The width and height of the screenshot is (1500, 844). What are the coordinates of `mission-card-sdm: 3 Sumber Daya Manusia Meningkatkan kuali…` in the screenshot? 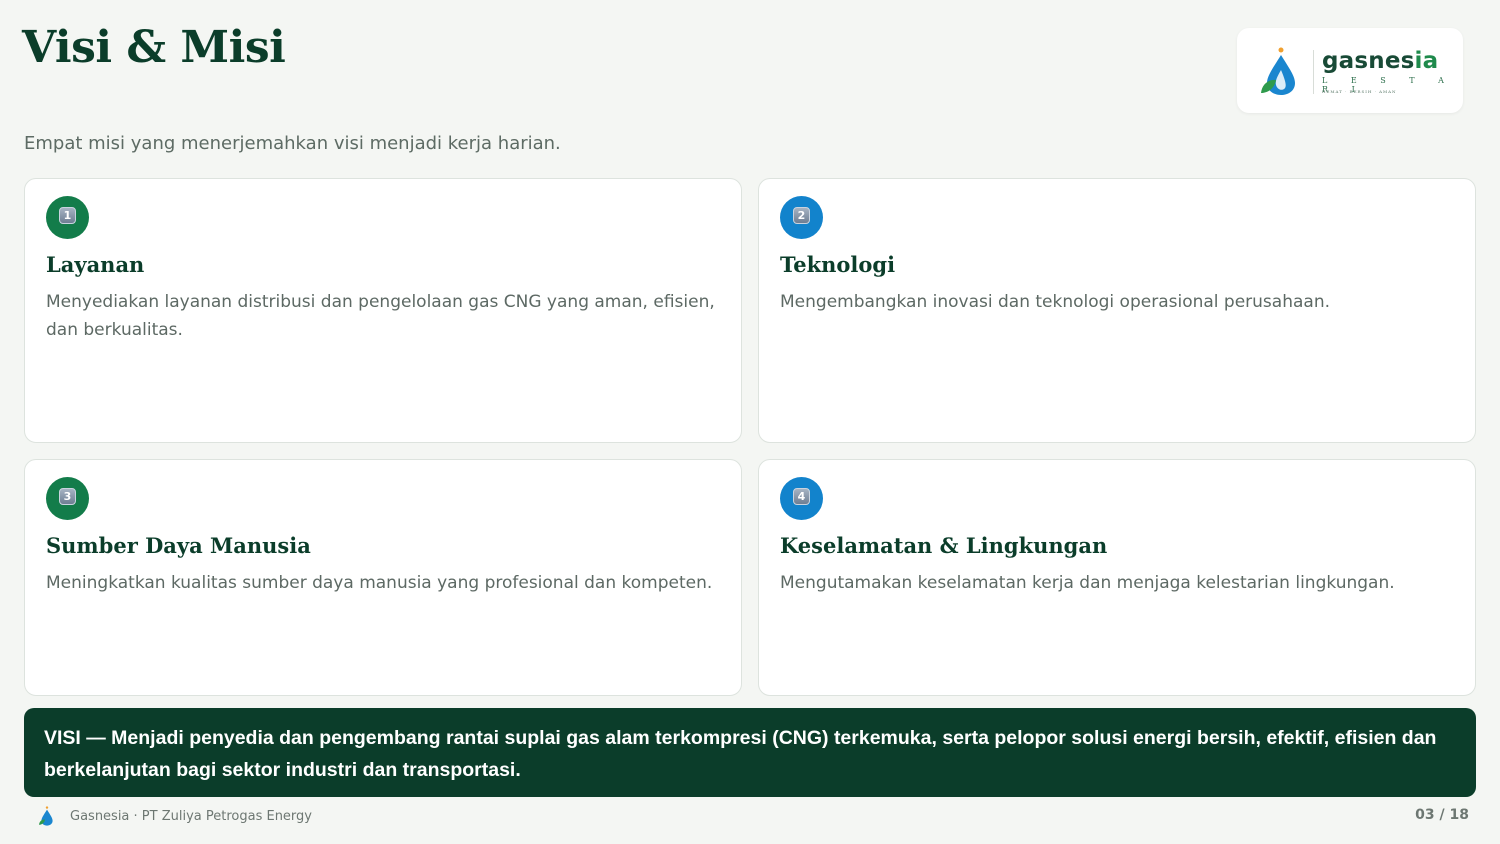 It's located at (383, 577).